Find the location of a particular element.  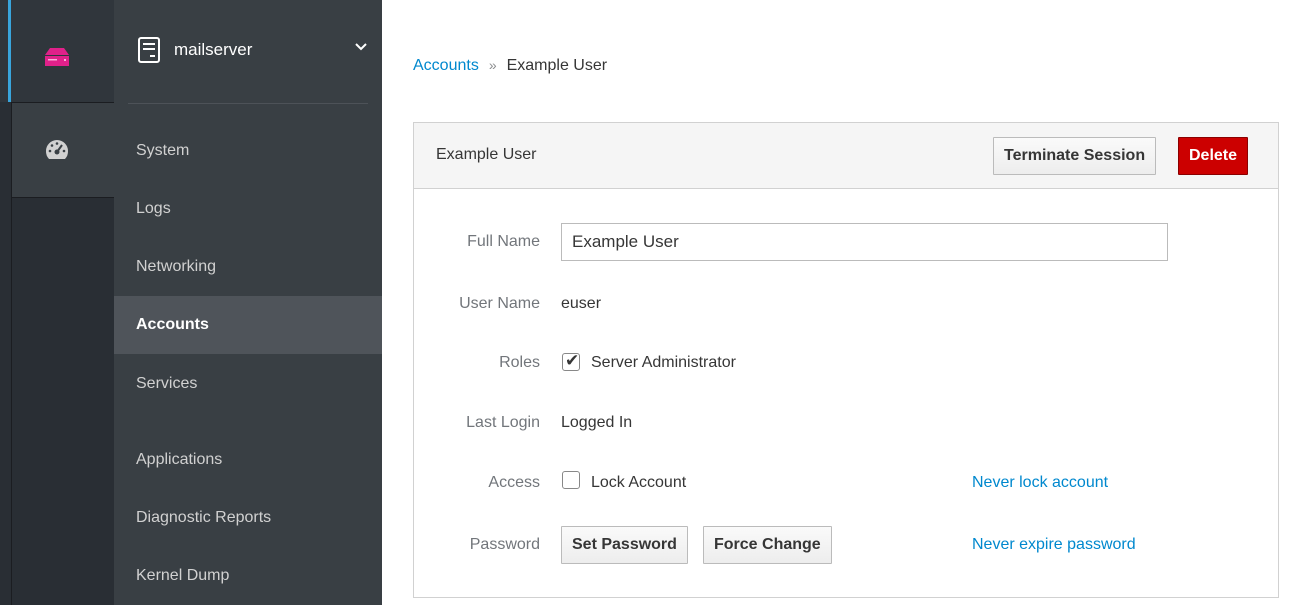

never-expire-password-link: Never expire password is located at coordinates (1054, 545).